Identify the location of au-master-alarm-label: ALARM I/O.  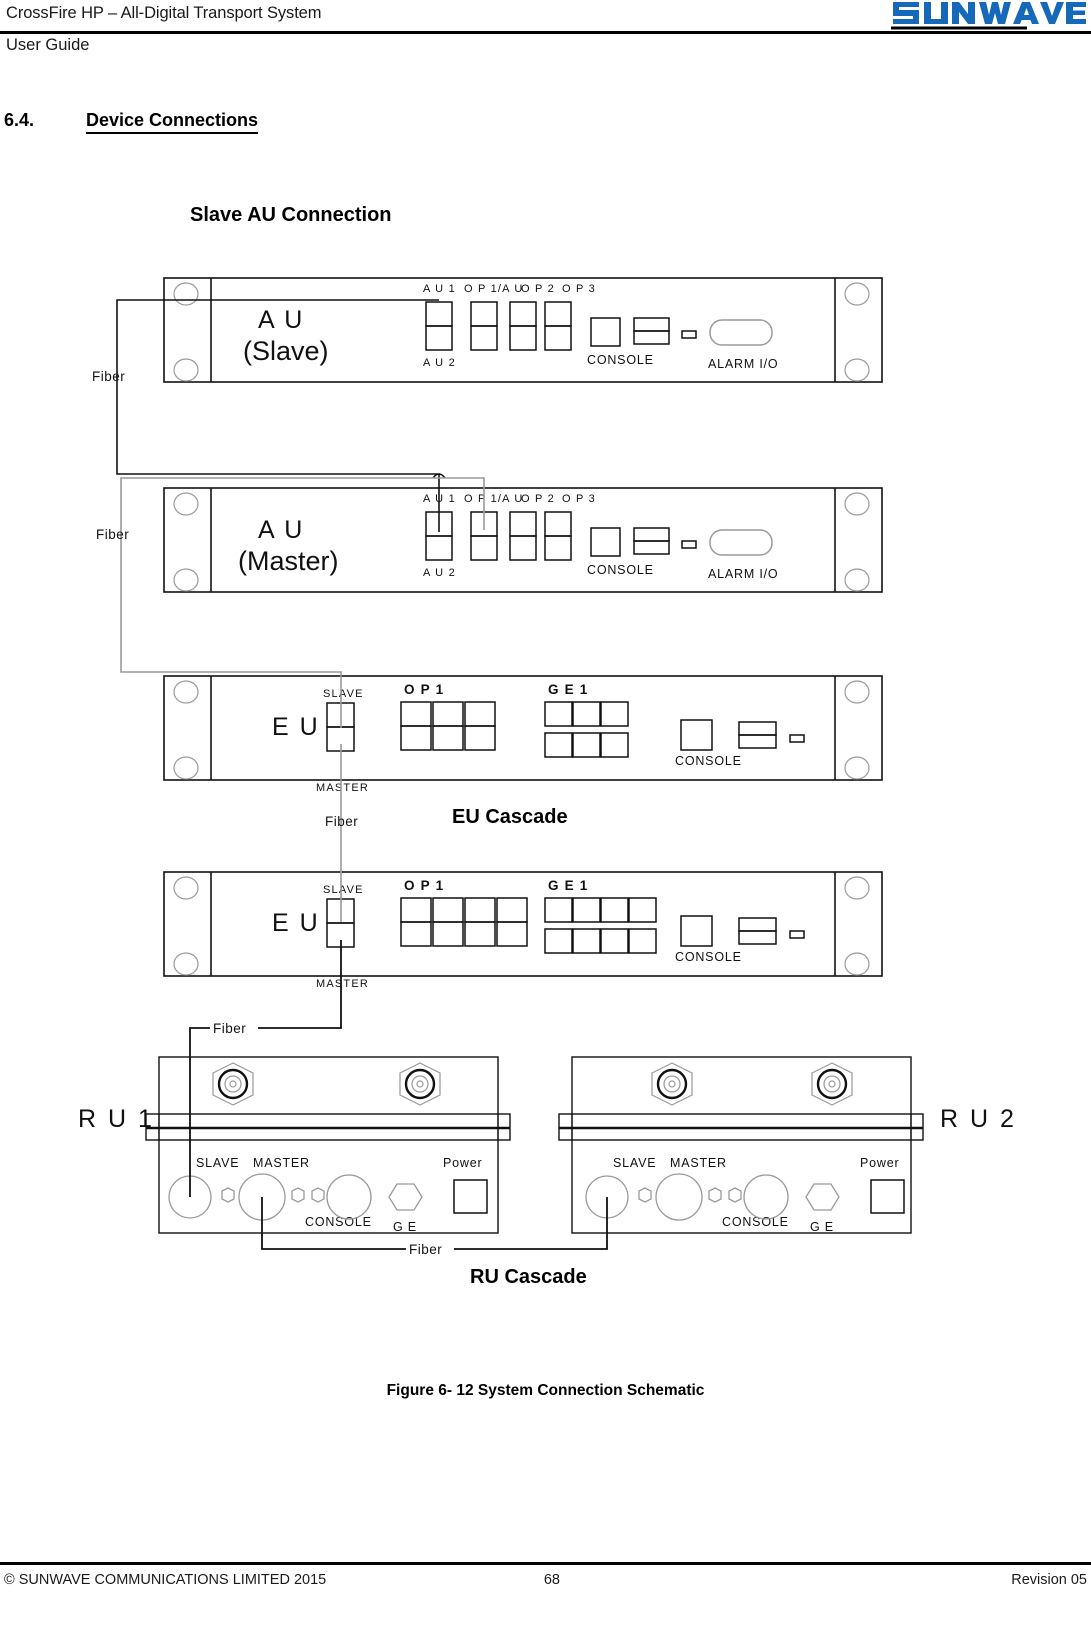
(743, 574).